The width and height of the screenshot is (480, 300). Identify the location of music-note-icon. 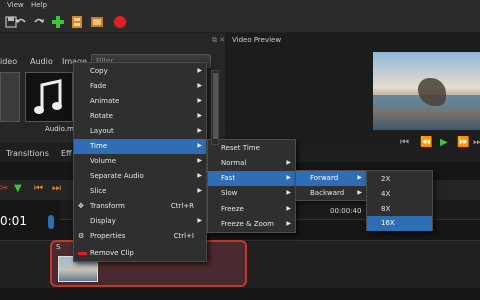
(48, 96).